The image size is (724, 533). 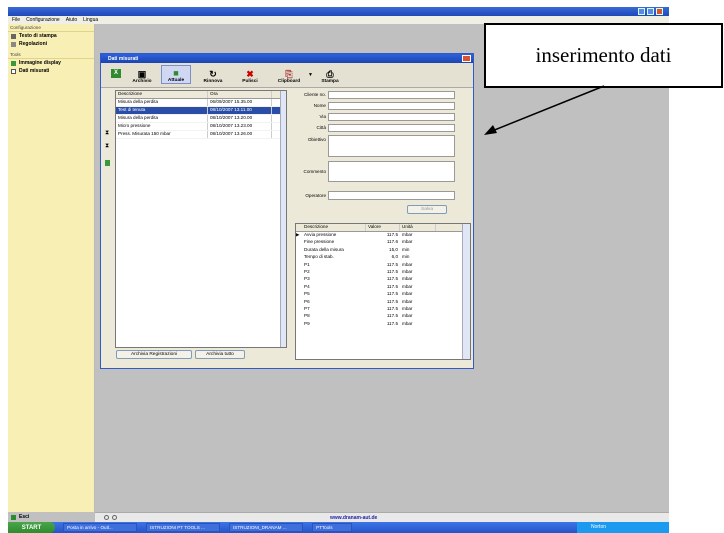 What do you see at coordinates (51, 71) in the screenshot?
I see `sidebar-item-dati-misurati: Dati misurati` at bounding box center [51, 71].